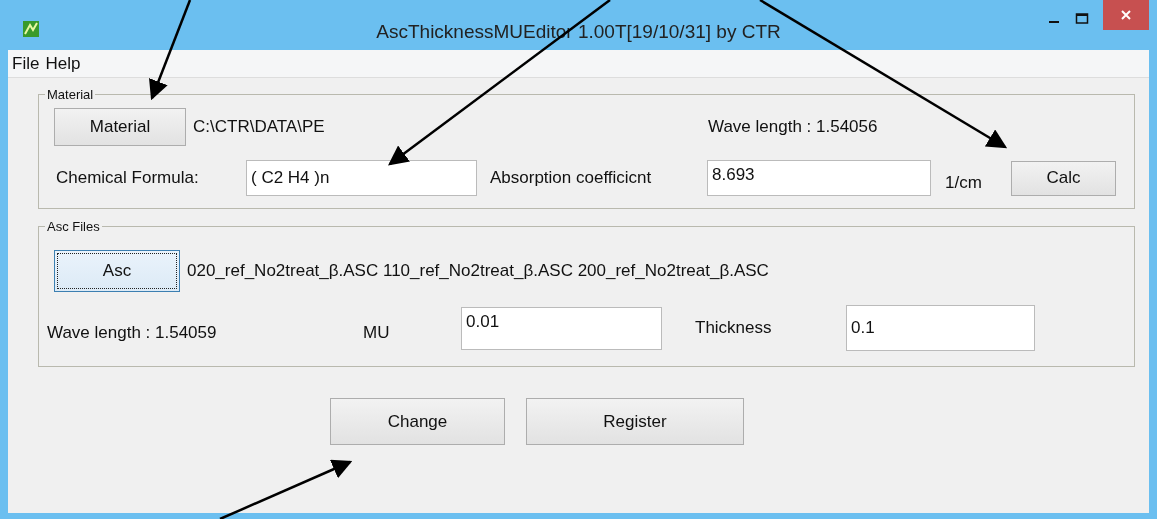  What do you see at coordinates (70, 94) in the screenshot?
I see `group-legend: Material` at bounding box center [70, 94].